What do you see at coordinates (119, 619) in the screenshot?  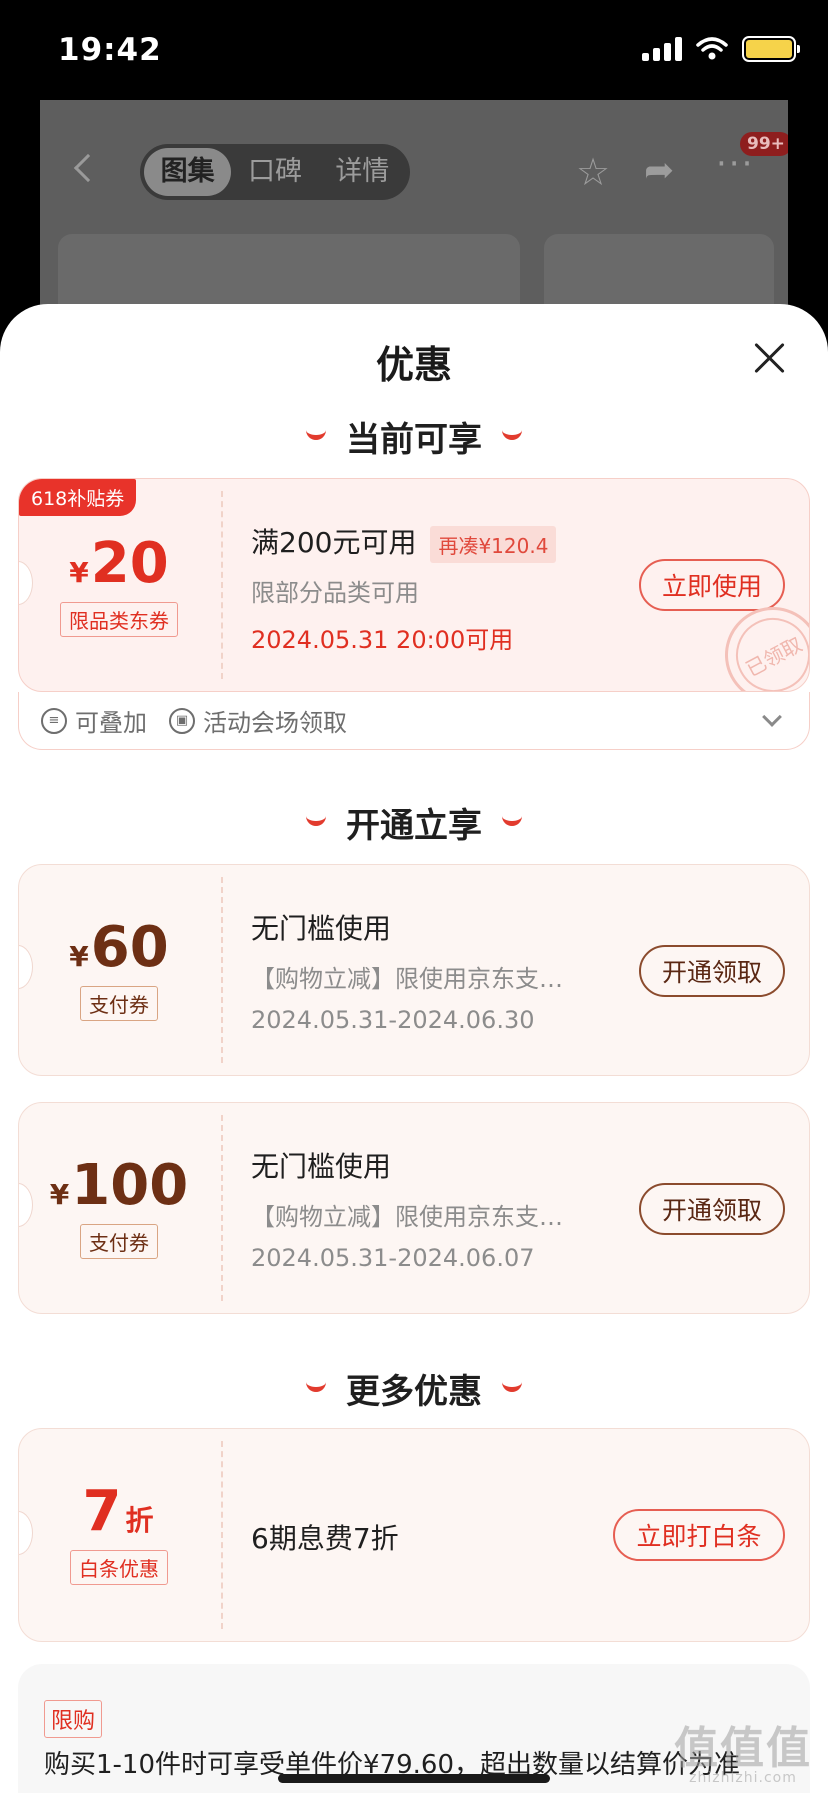 I see `coupon-type-tag: 限品类东券` at bounding box center [119, 619].